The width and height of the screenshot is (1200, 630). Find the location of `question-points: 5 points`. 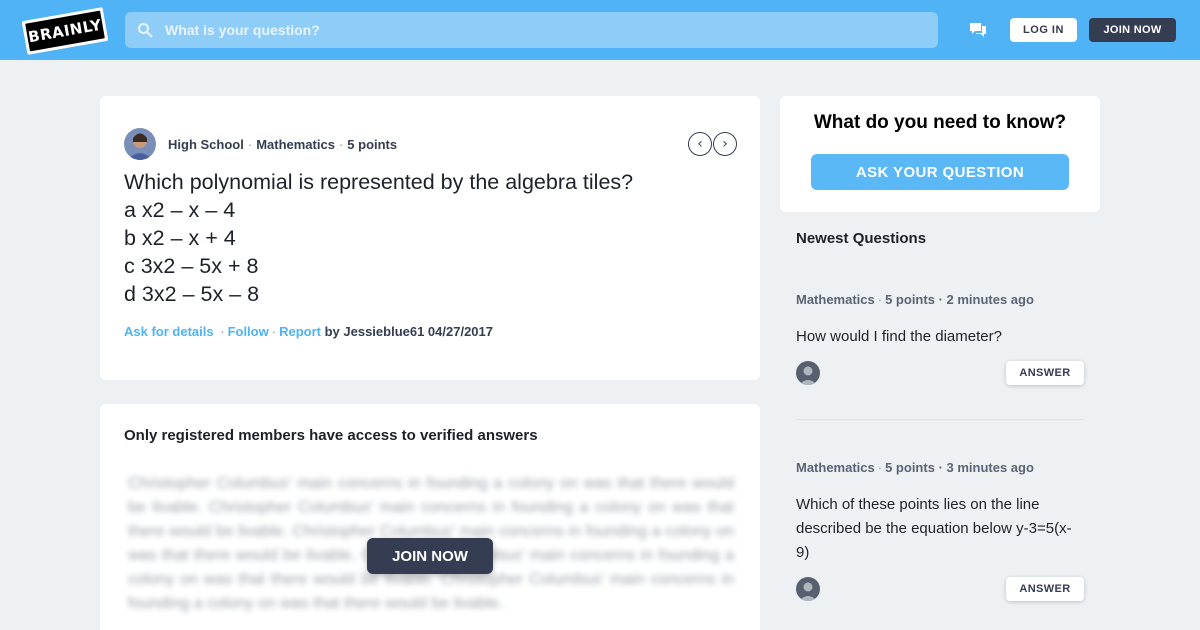

question-points: 5 points is located at coordinates (372, 144).